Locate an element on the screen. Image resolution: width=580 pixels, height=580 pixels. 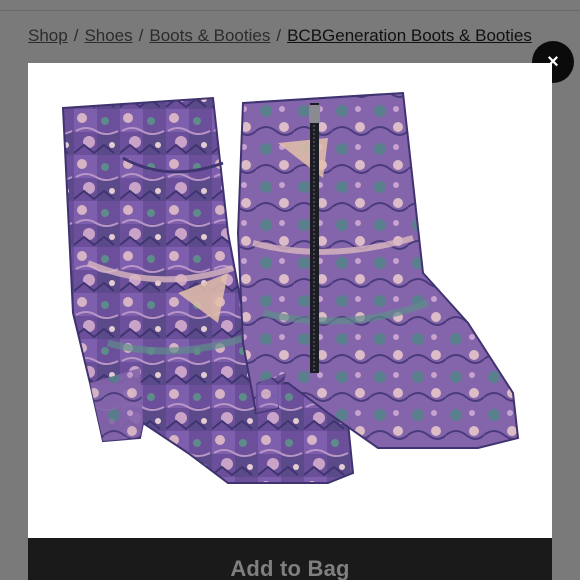
breadcrumb-shop: Shop is located at coordinates (48, 36).